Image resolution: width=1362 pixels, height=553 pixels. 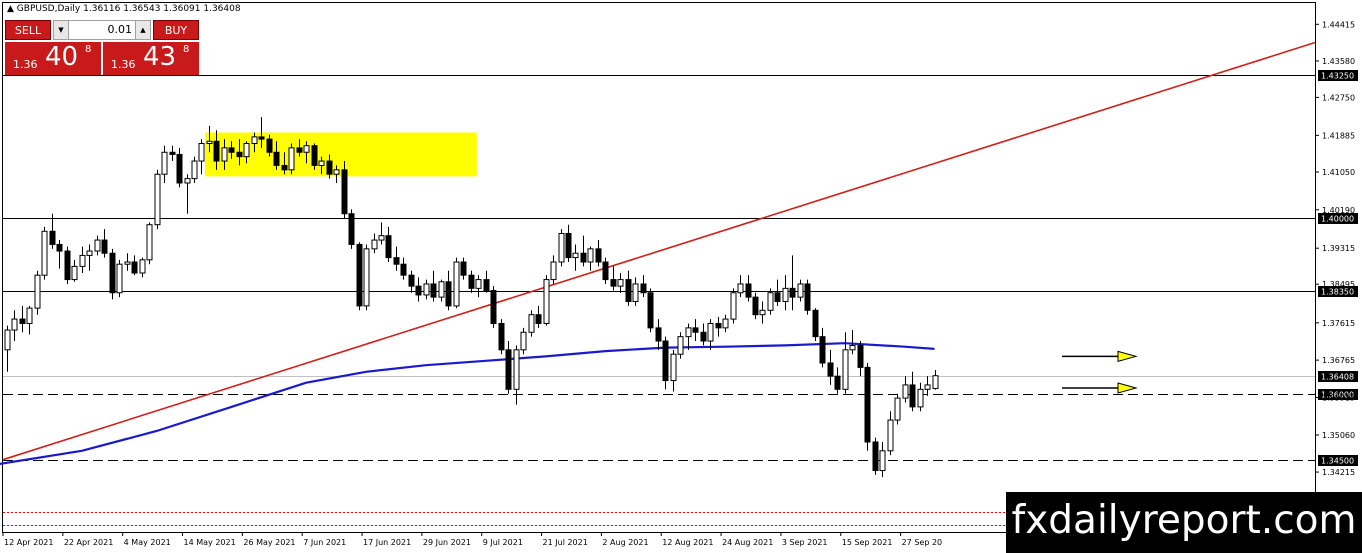 What do you see at coordinates (186, 49) in the screenshot?
I see `buy-price-fraction: 8` at bounding box center [186, 49].